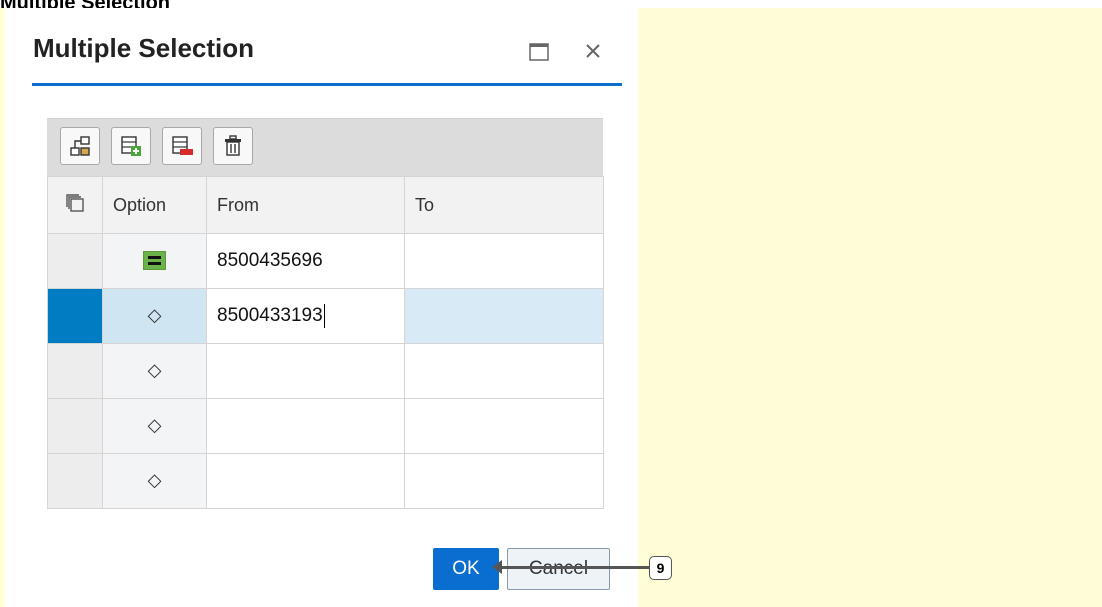 Image resolution: width=1102 pixels, height=607 pixels. Describe the element at coordinates (305, 261) in the screenshot. I see `from-field: 8500435696` at that location.